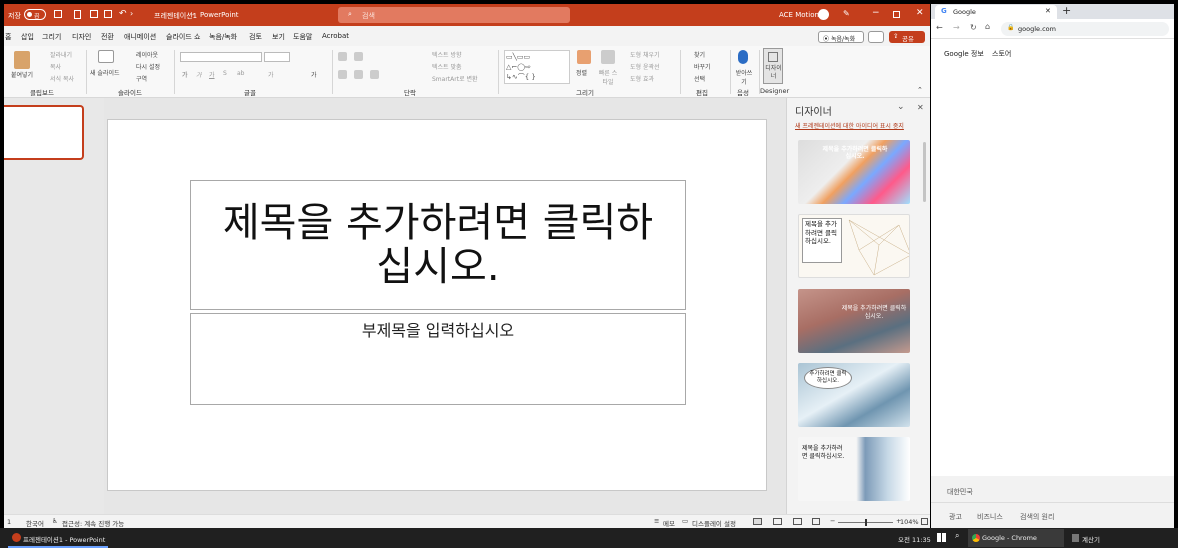 The width and height of the screenshot is (1178, 548). I want to click on align-center-icon, so click(358, 74).